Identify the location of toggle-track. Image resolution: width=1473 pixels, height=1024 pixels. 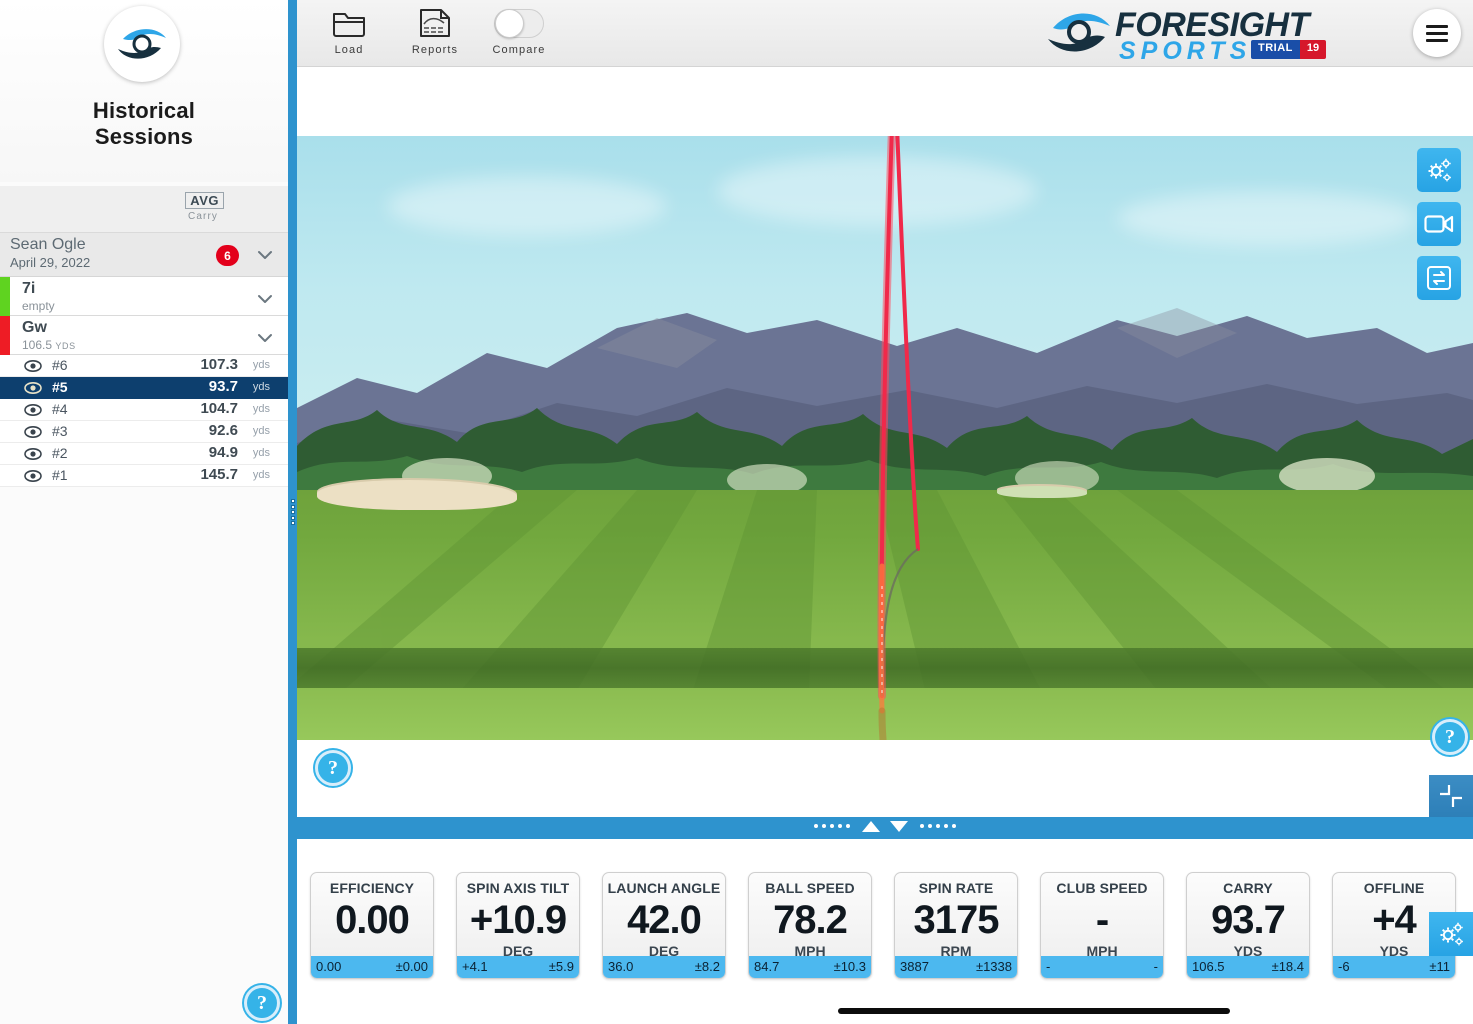
(519, 23).